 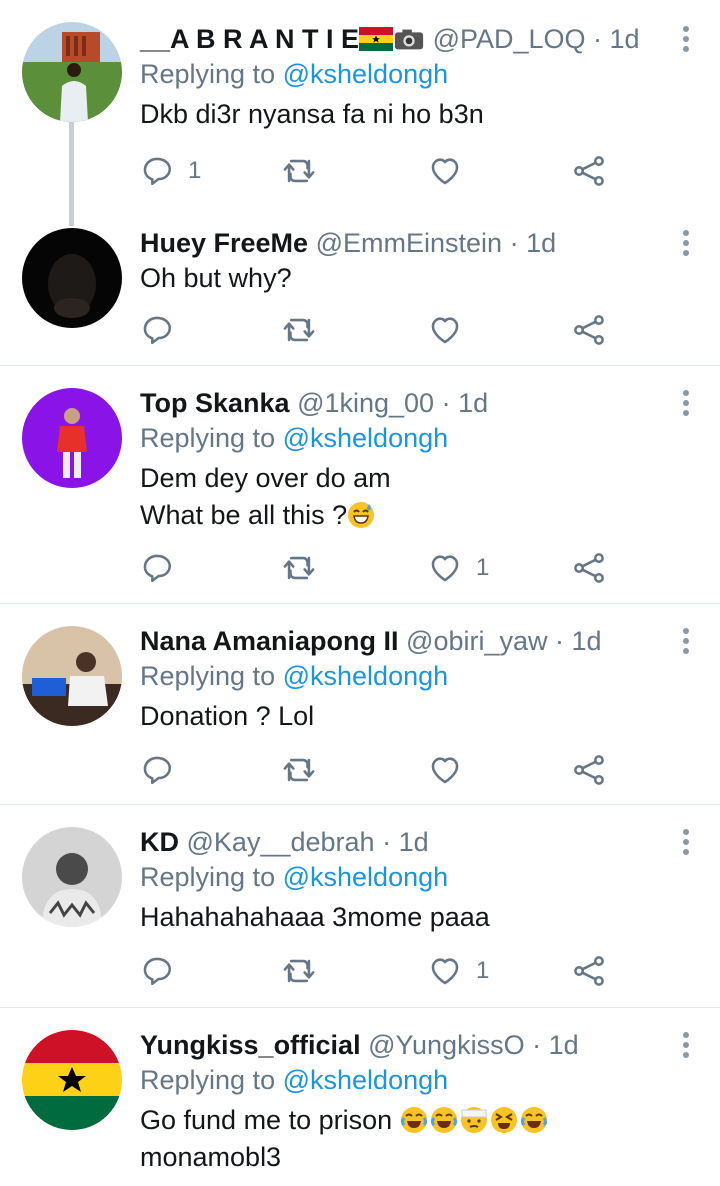 What do you see at coordinates (430, 278) in the screenshot?
I see `tweet-text: Oh but why?` at bounding box center [430, 278].